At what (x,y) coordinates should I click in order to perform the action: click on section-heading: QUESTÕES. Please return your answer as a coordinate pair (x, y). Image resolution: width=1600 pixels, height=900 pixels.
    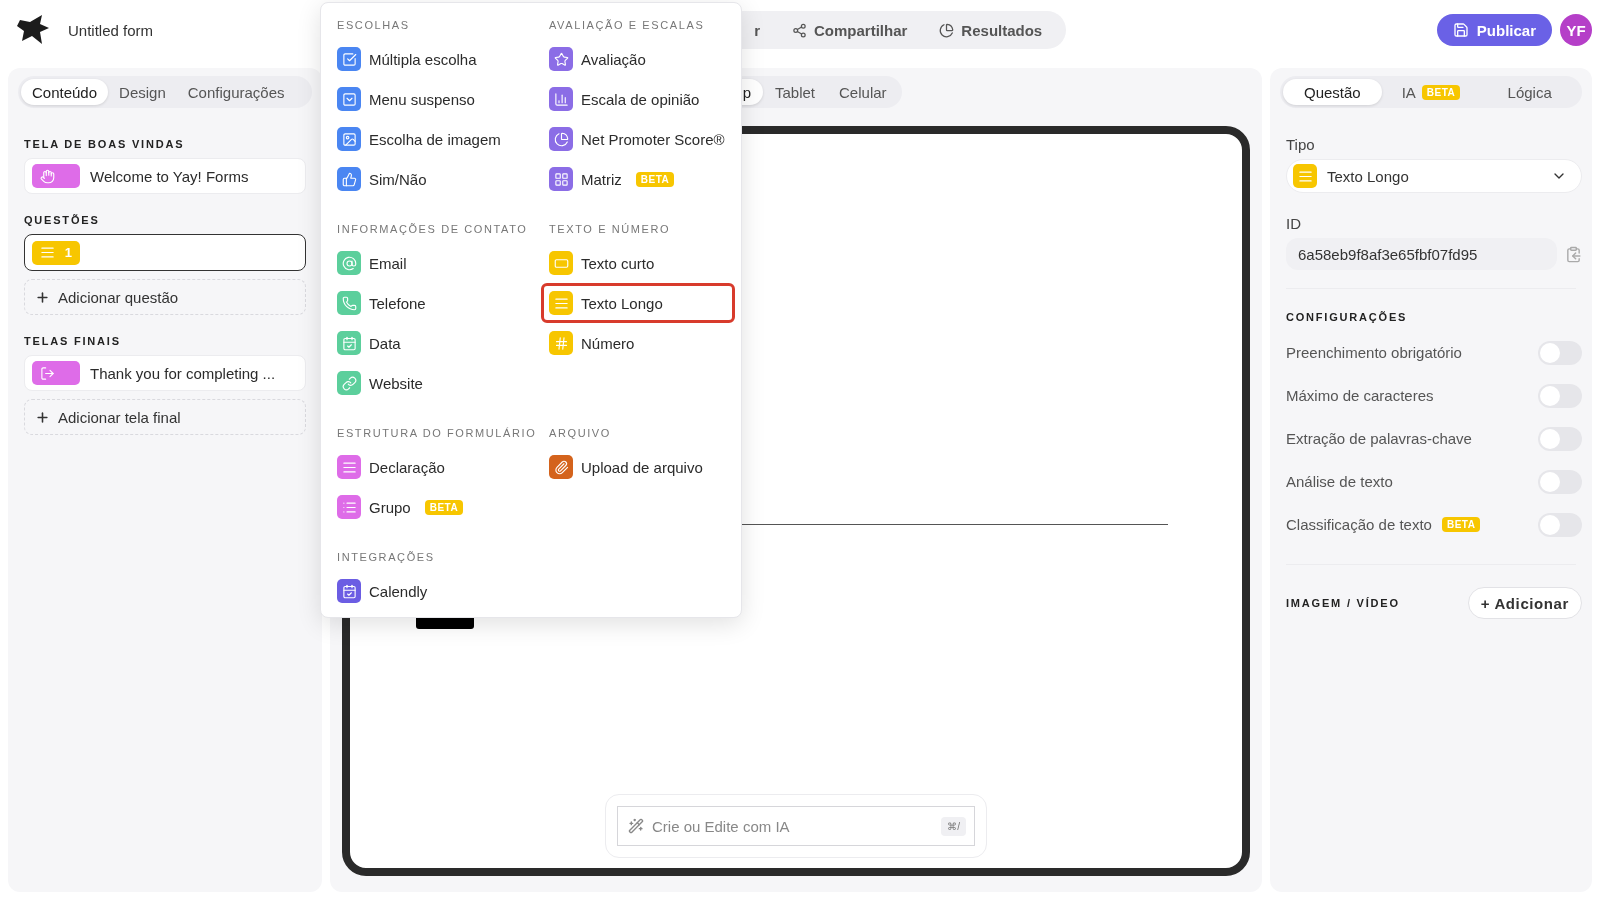
    Looking at the image, I should click on (62, 220).